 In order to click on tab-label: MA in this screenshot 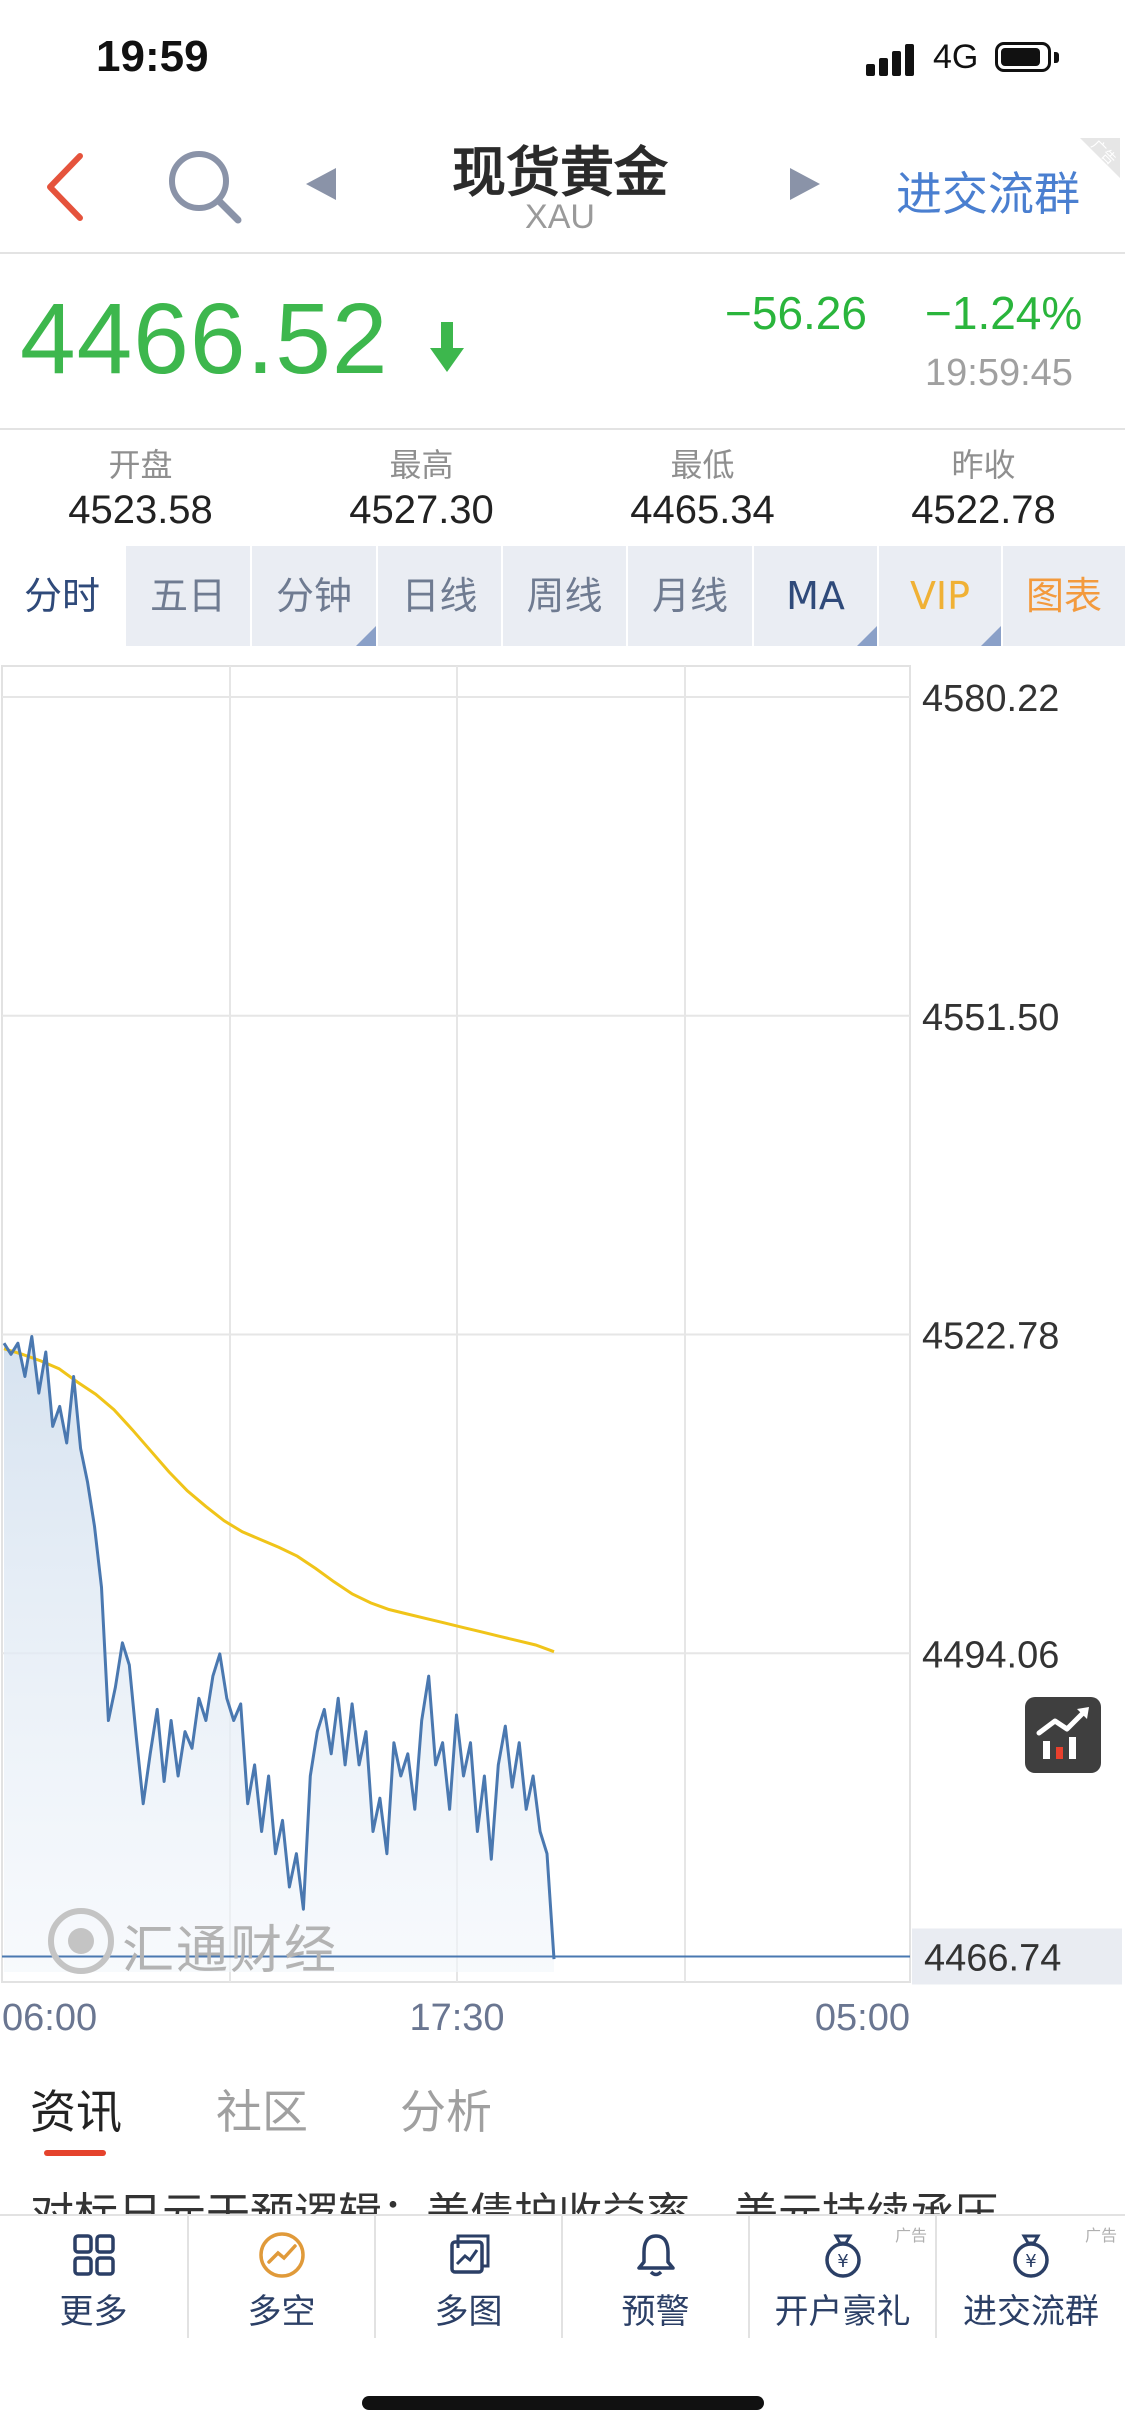, I will do `click(815, 596)`.